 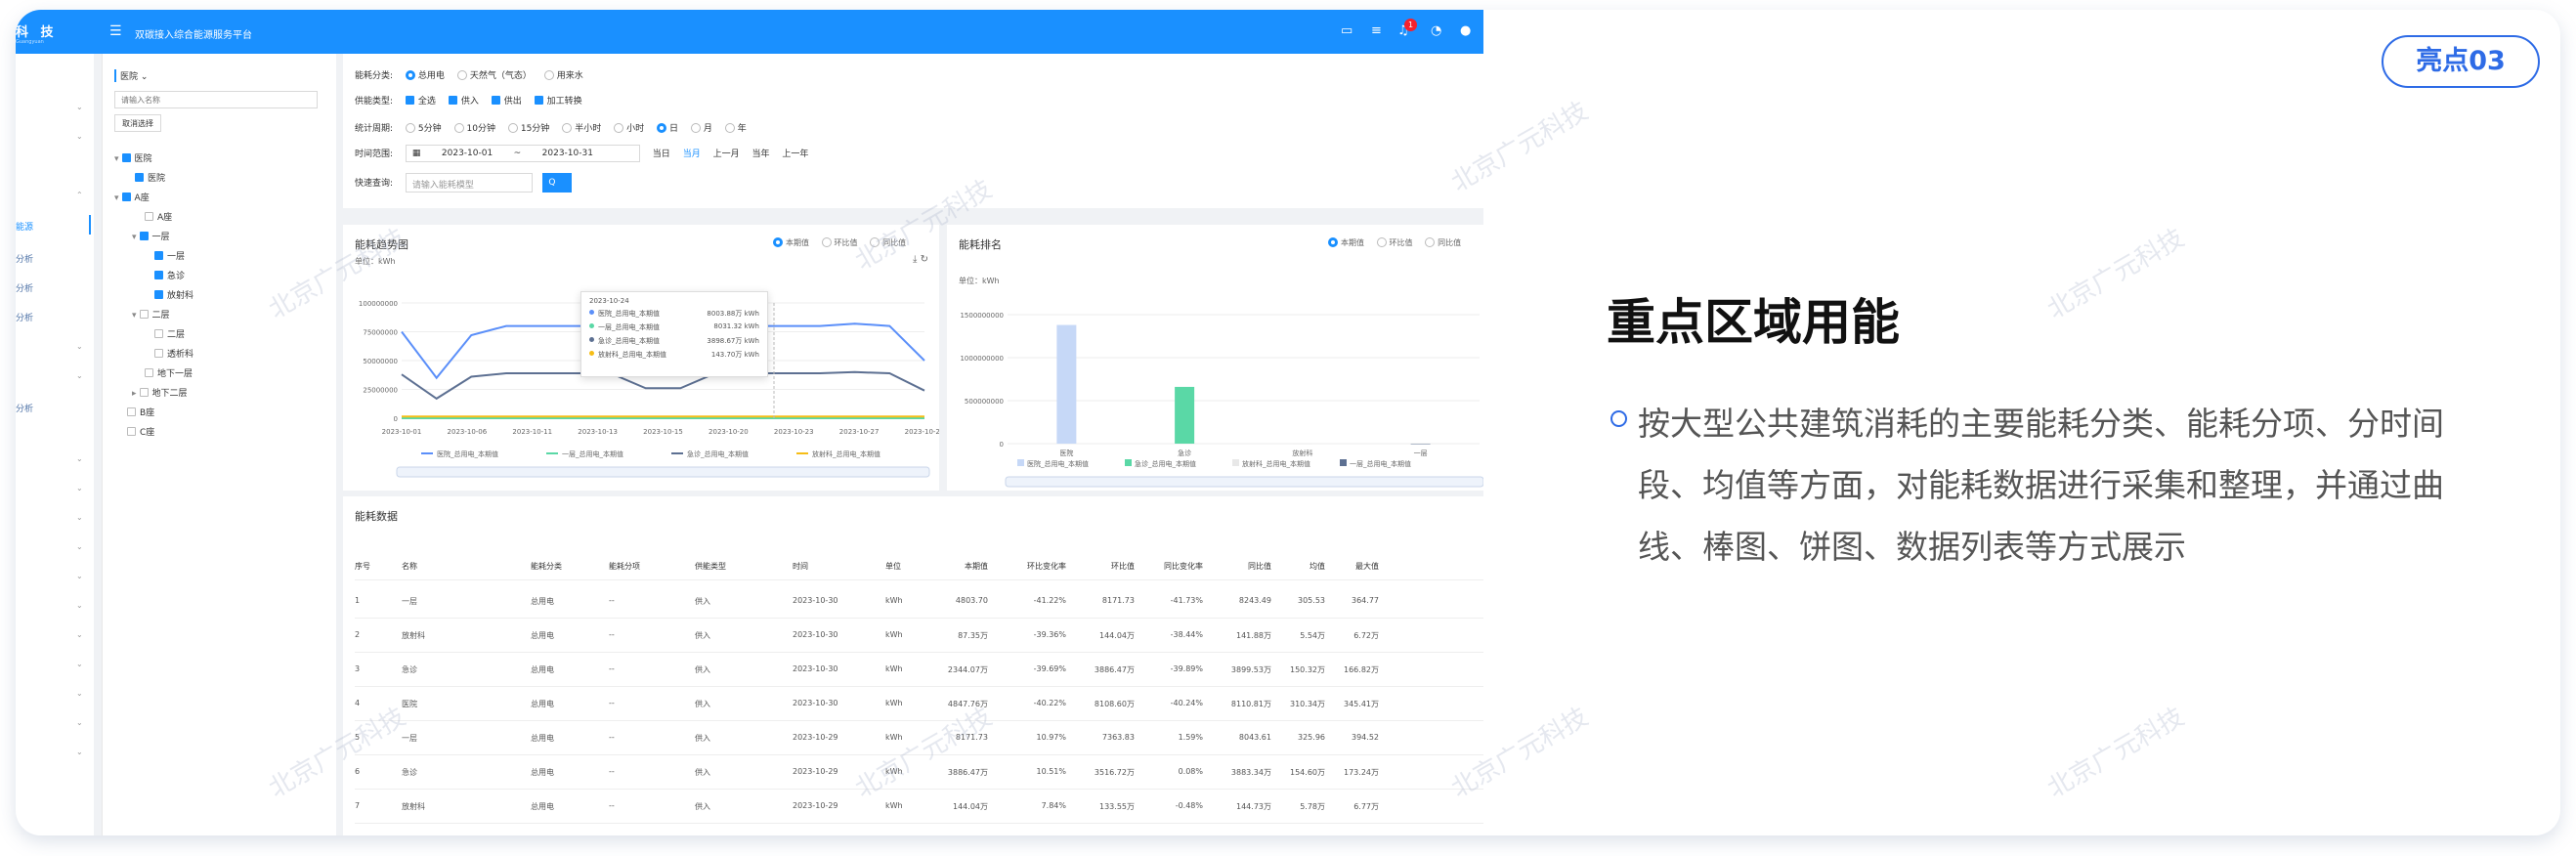 I want to click on supply-type-label: 供能类型:, so click(x=375, y=102).